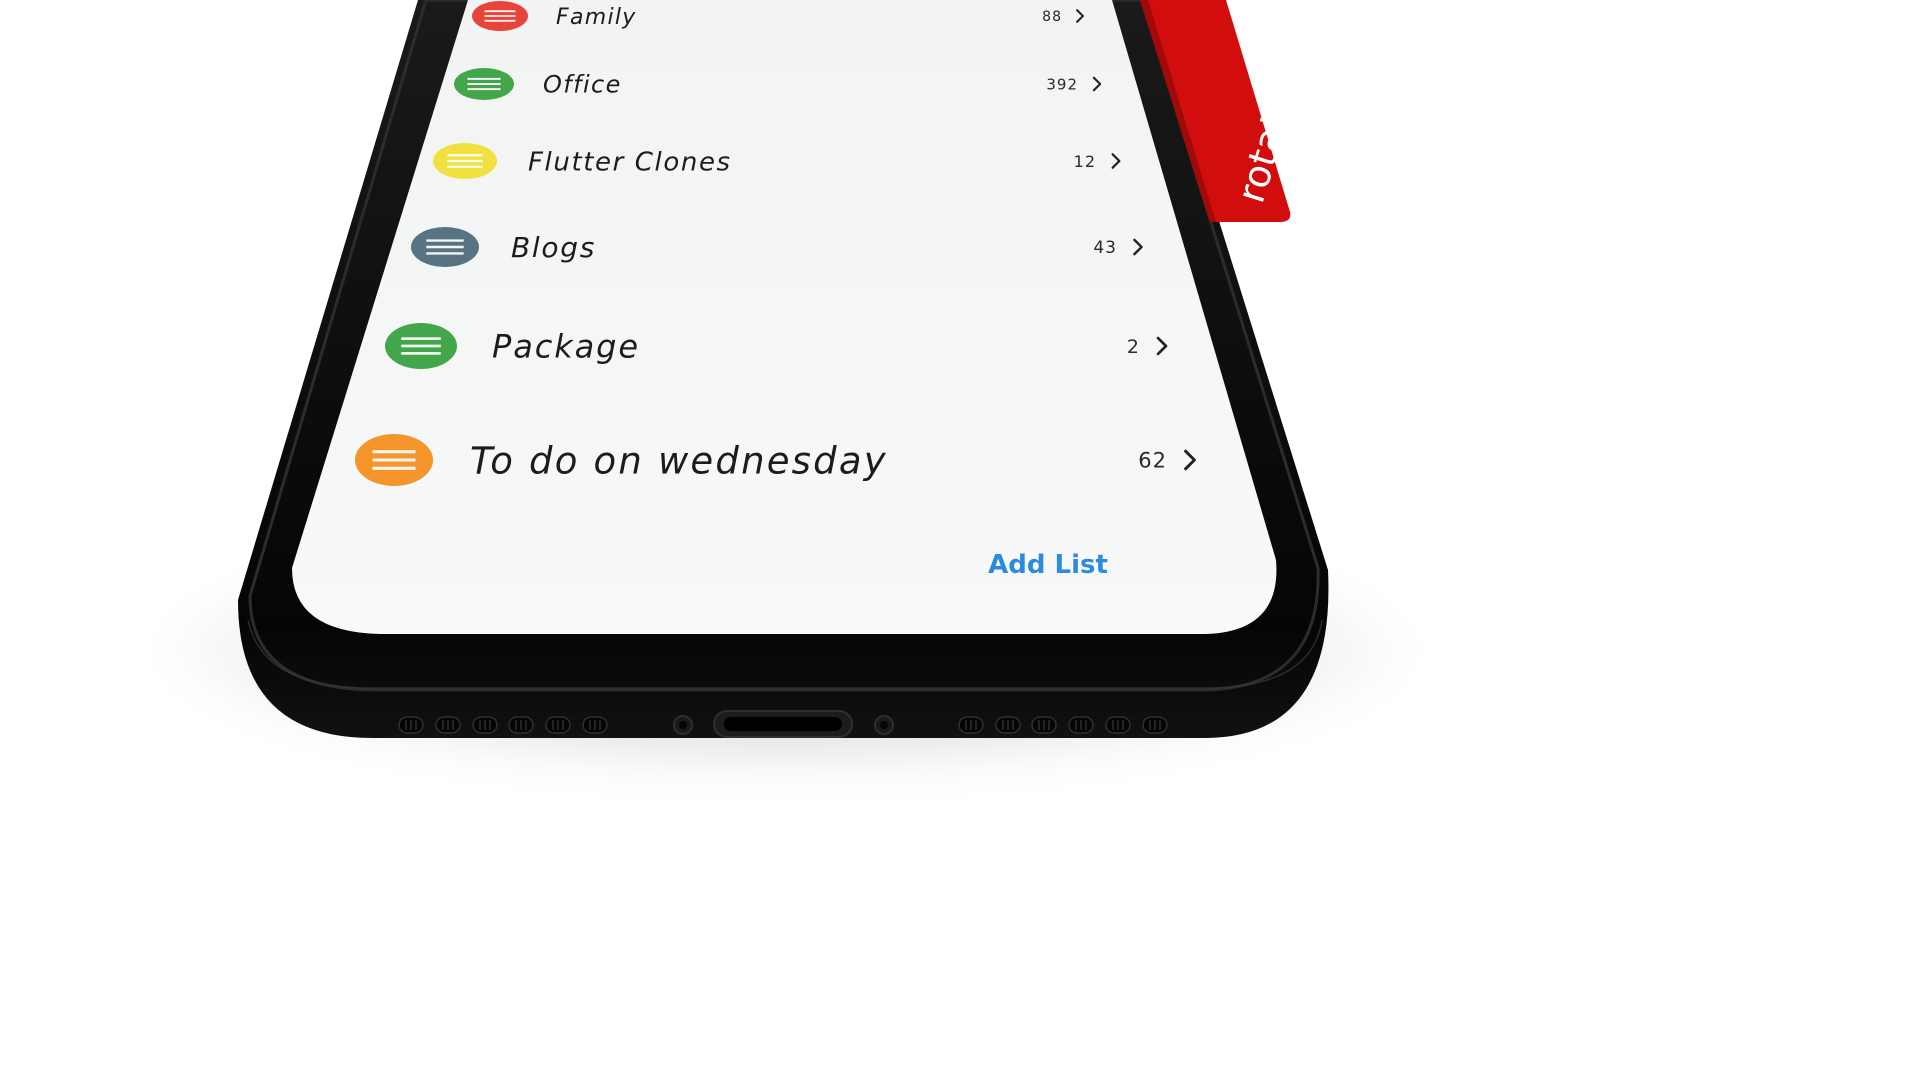  I want to click on list-item-label: Family, so click(596, 17).